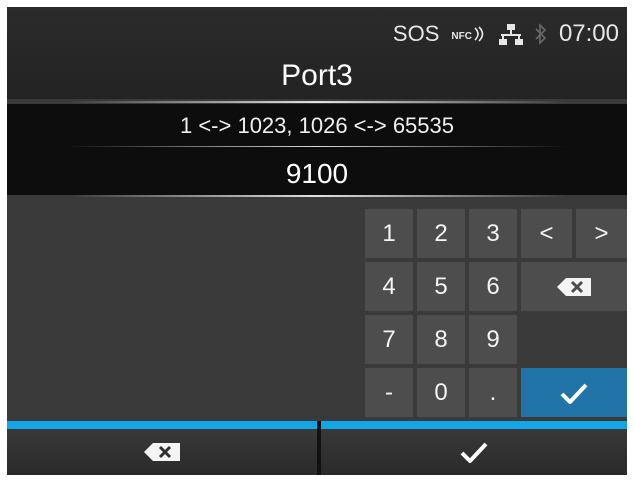 The width and height of the screenshot is (634, 482). I want to click on status-bar: SOS NFC 07:00, so click(506, 34).